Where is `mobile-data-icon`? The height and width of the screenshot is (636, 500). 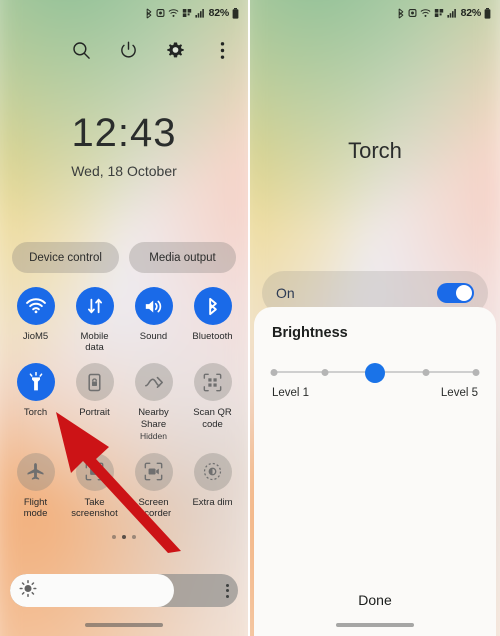 mobile-data-icon is located at coordinates (94, 306).